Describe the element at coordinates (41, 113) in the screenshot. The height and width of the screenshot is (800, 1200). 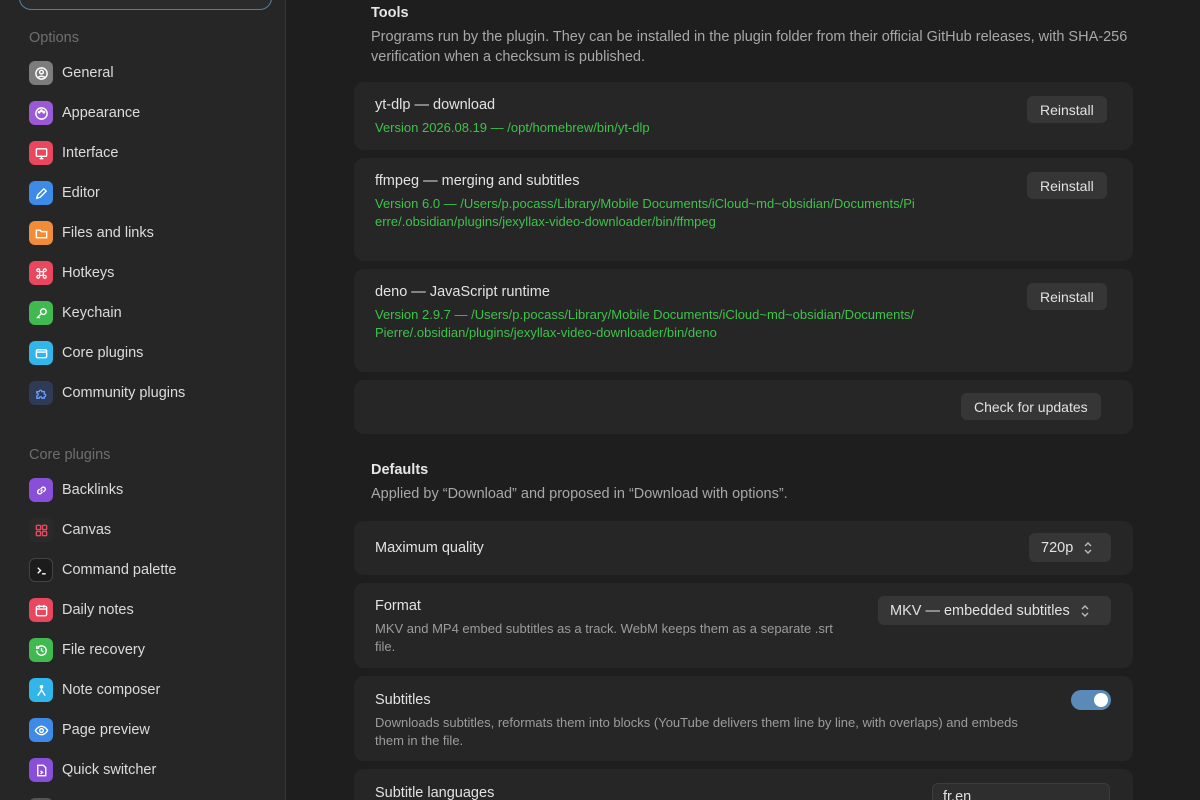
I see `palette-icon` at that location.